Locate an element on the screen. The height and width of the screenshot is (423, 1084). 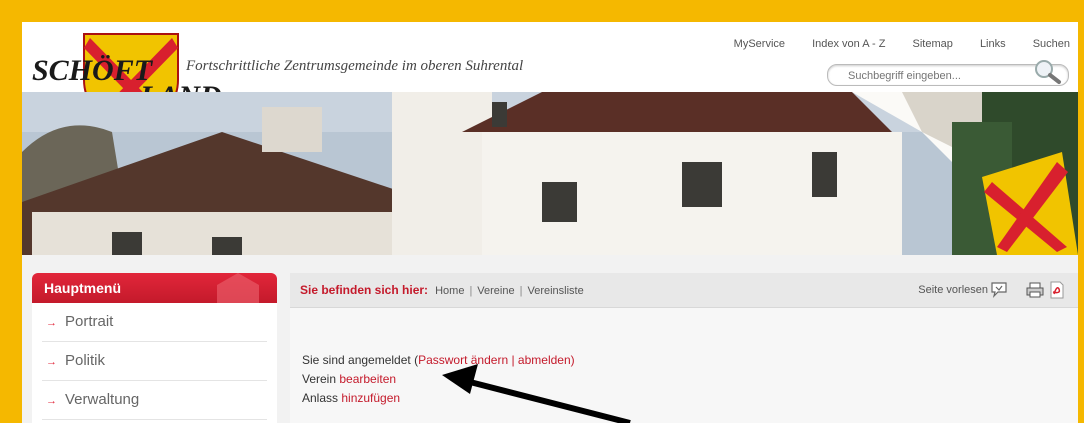
pdf-icon is located at coordinates (1057, 290).